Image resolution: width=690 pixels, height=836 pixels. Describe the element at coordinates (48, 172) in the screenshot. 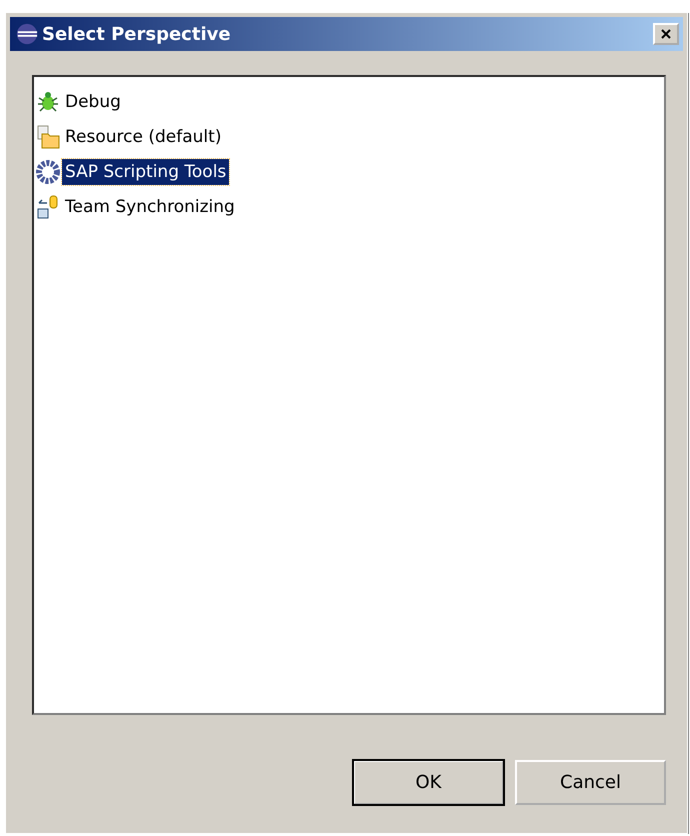

I see `gear-icon` at that location.